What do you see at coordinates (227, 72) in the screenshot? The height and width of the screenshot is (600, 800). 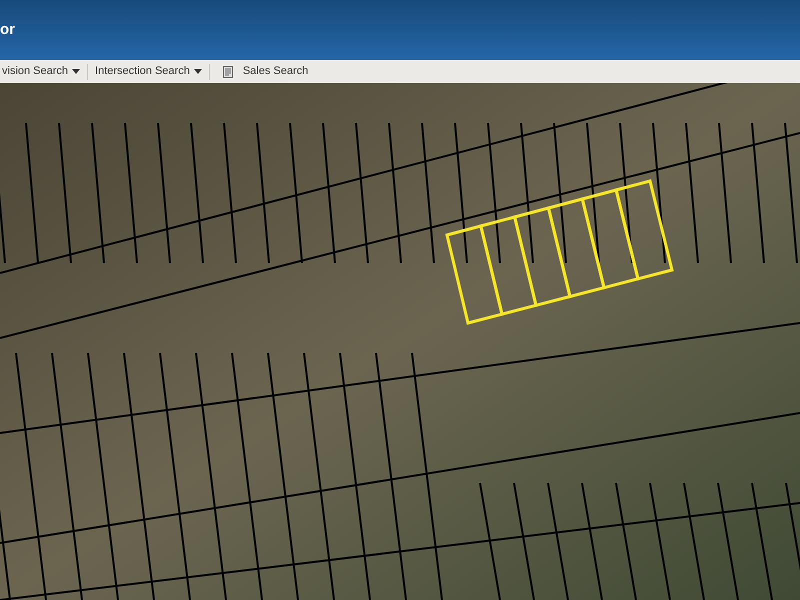 I see `document-icon` at bounding box center [227, 72].